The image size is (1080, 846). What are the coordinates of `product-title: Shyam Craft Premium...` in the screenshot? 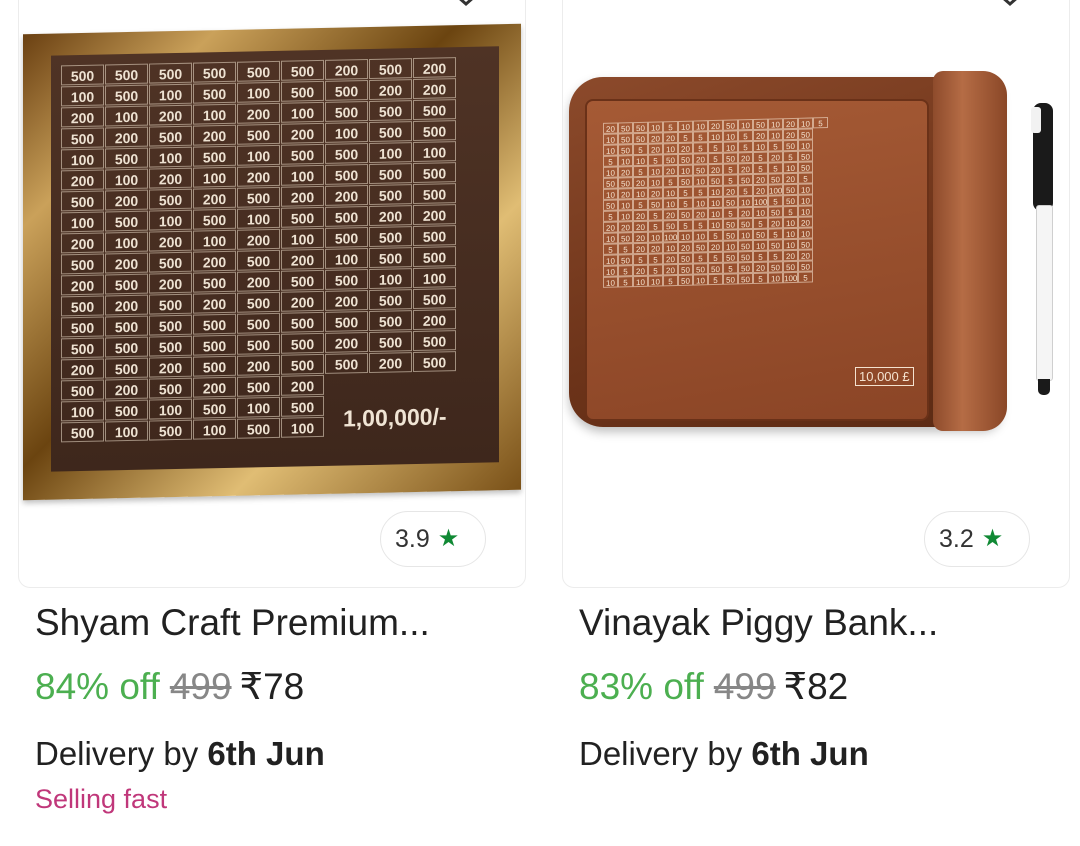 It's located at (232, 623).